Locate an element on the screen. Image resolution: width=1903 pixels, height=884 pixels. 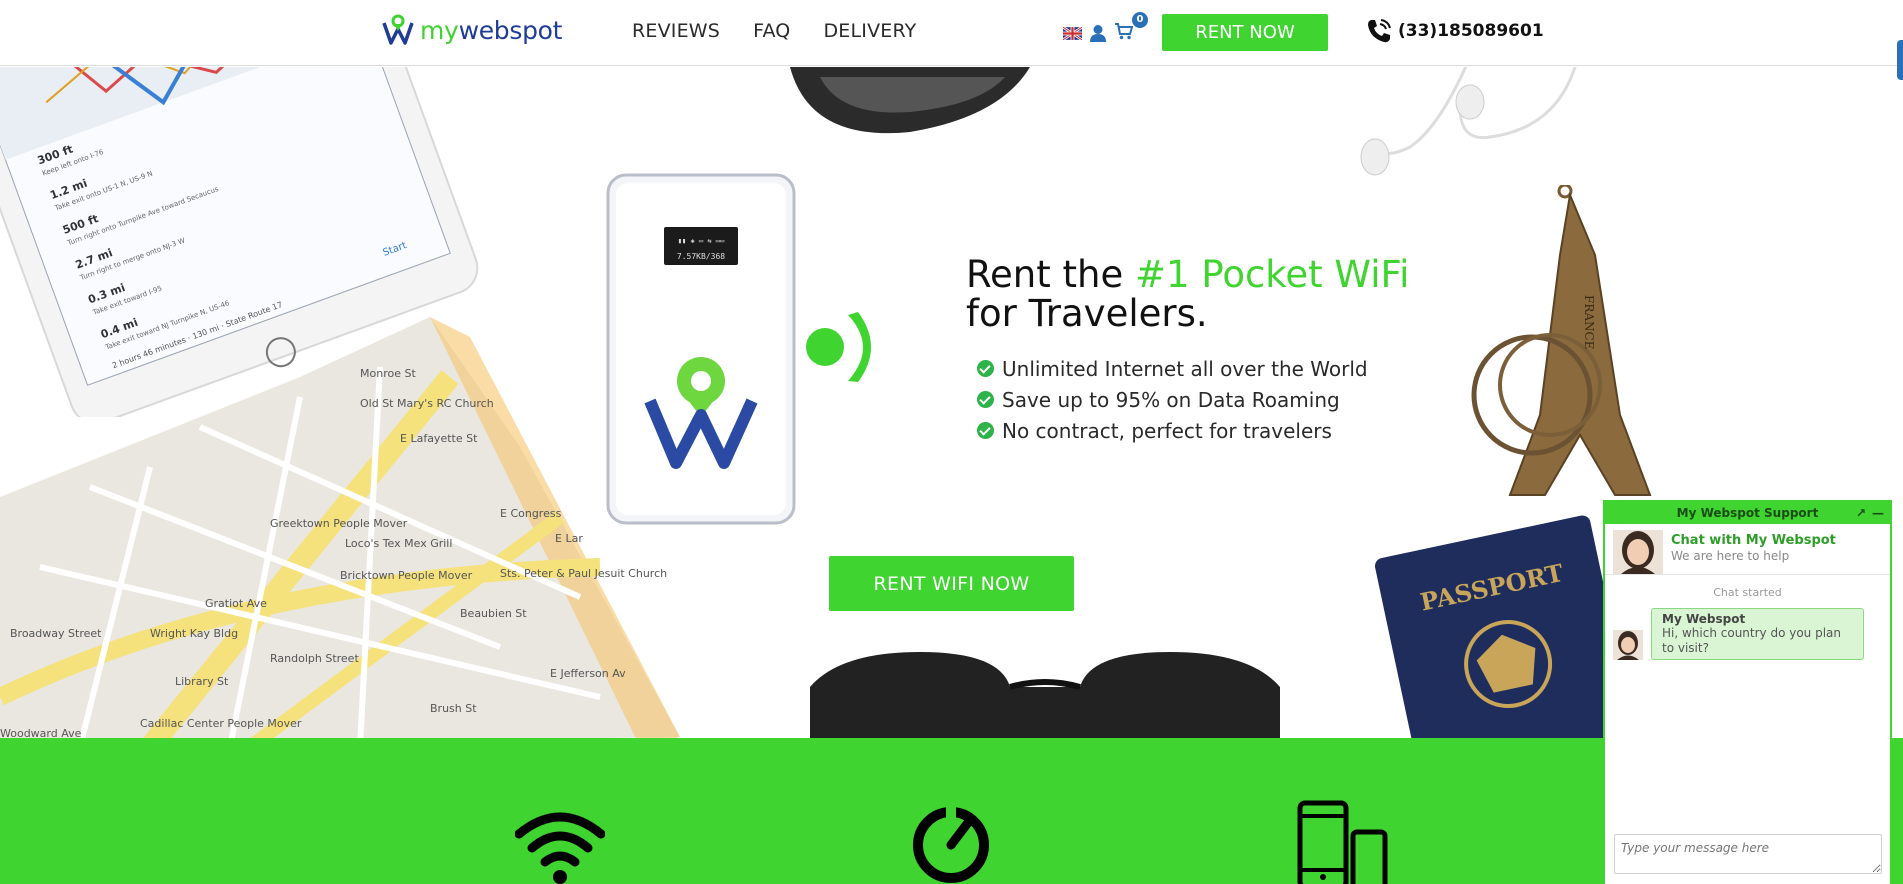
logo-icon is located at coordinates (398, 29).